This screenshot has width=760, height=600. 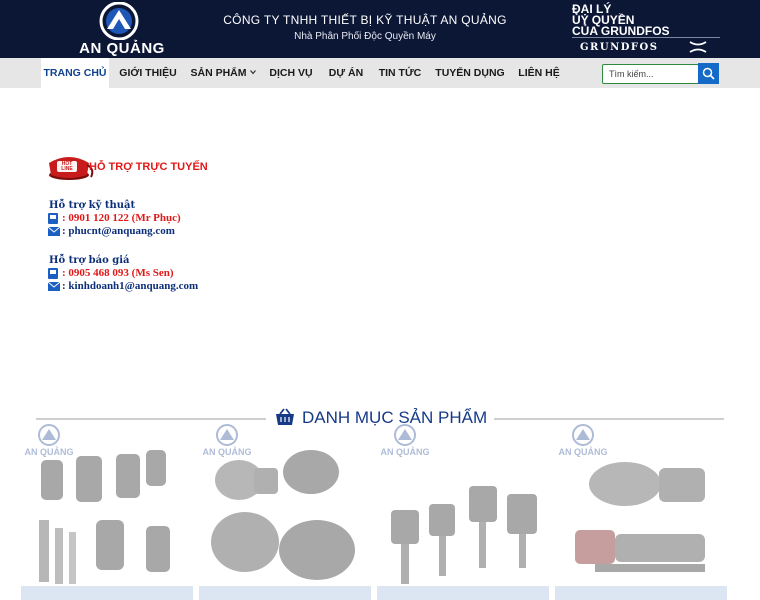 What do you see at coordinates (646, 37) in the screenshot?
I see `dealer-divider` at bounding box center [646, 37].